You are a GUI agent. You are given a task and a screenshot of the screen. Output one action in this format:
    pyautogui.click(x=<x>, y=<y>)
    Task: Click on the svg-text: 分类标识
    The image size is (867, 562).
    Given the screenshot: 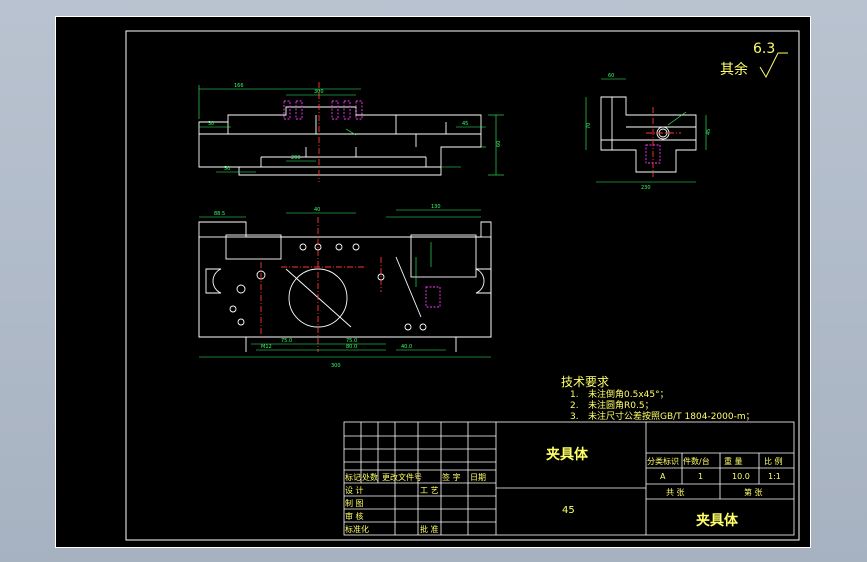 What is the action you would take?
    pyautogui.click(x=663, y=461)
    